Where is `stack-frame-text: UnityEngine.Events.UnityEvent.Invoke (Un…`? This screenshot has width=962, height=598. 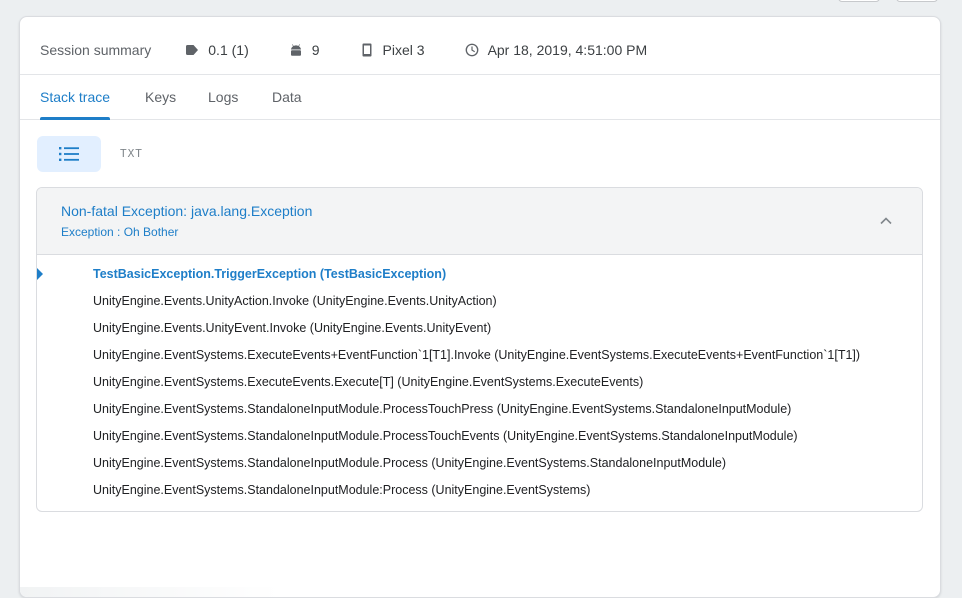
stack-frame-text: UnityEngine.Events.UnityEvent.Invoke (Un… is located at coordinates (292, 328).